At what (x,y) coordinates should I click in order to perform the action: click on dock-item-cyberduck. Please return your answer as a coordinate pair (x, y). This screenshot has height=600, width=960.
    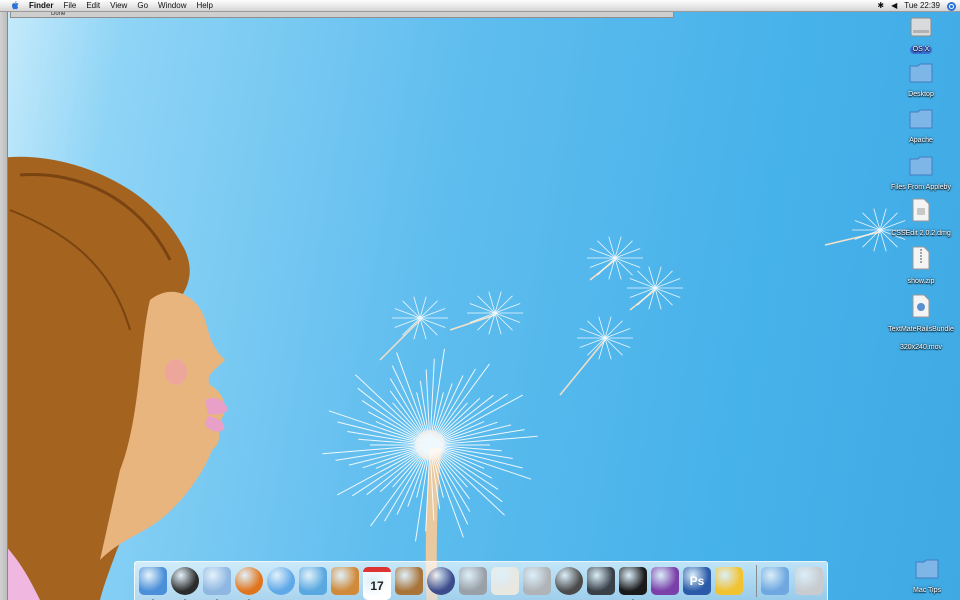
    Looking at the image, I should click on (729, 581).